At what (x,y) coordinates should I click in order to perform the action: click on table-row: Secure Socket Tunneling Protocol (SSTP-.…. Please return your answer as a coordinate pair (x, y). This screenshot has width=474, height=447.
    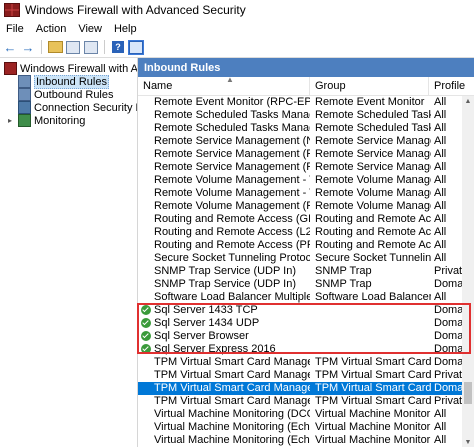
    Looking at the image, I should click on (300, 258).